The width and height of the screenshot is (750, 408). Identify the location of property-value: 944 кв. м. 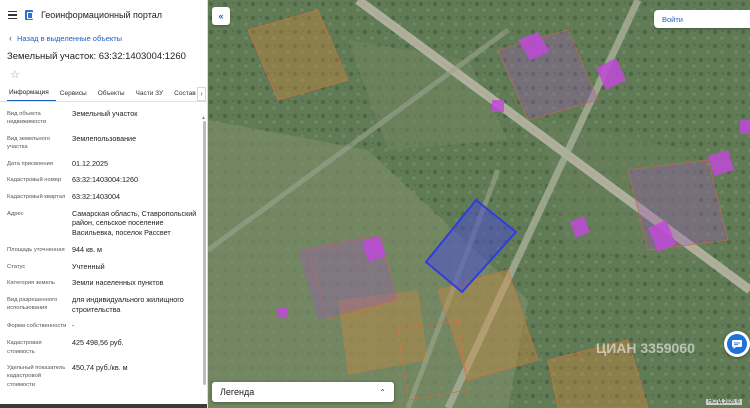
(87, 249).